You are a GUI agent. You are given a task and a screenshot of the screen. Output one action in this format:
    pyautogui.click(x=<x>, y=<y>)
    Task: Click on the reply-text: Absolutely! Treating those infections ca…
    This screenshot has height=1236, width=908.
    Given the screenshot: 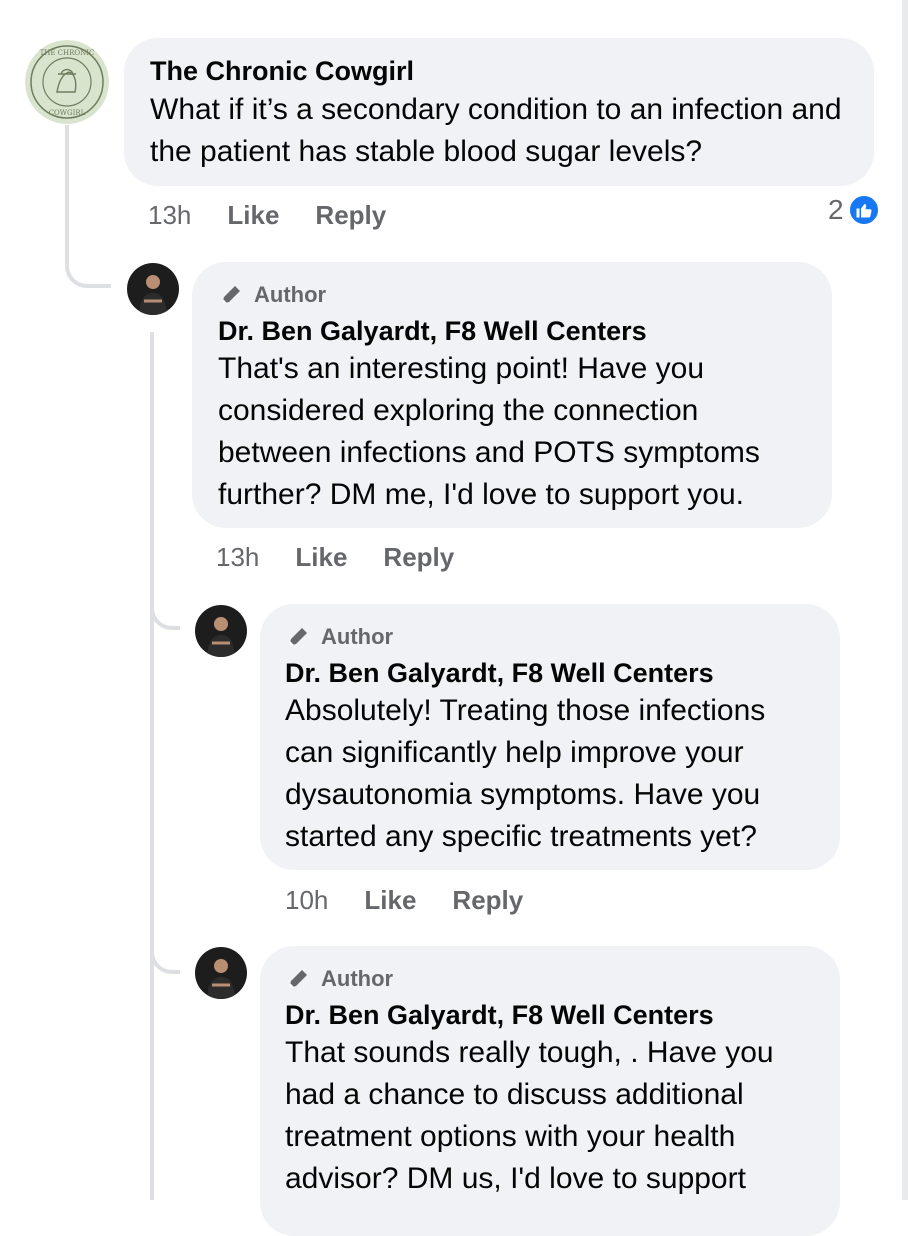 What is the action you would take?
    pyautogui.click(x=525, y=773)
    